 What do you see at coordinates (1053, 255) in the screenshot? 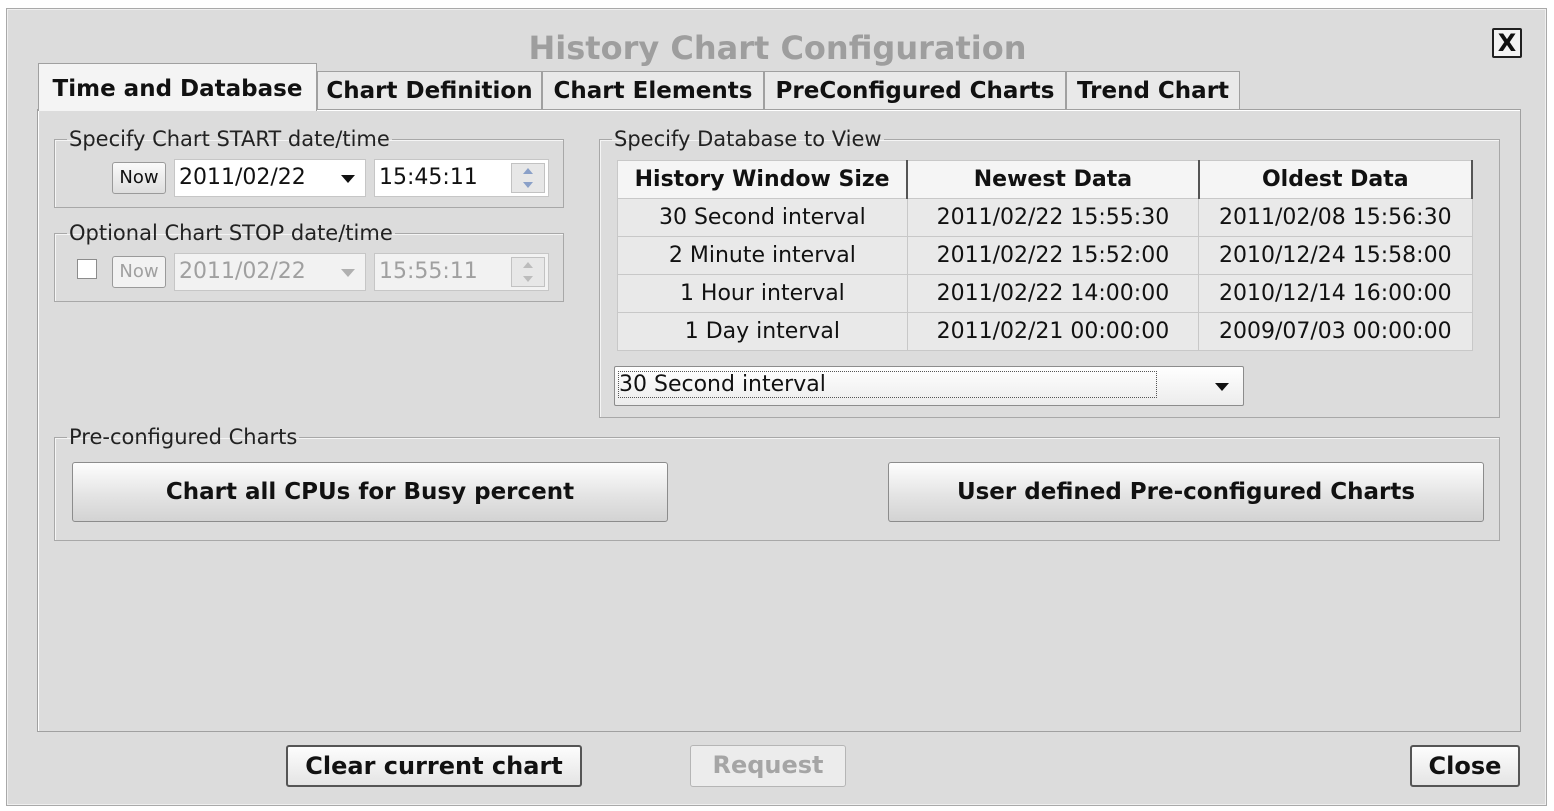
I see `table-cell: 2011/02/22 15:52:00` at bounding box center [1053, 255].